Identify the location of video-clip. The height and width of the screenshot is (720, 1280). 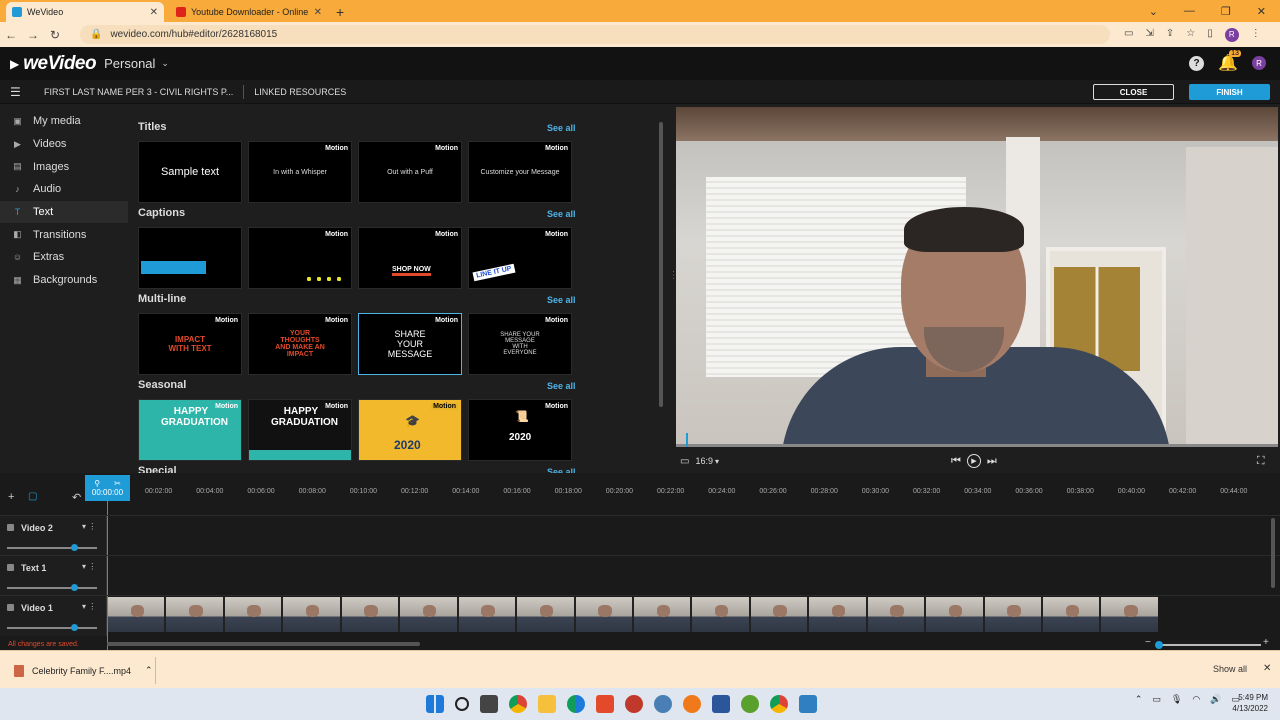
(633, 614).